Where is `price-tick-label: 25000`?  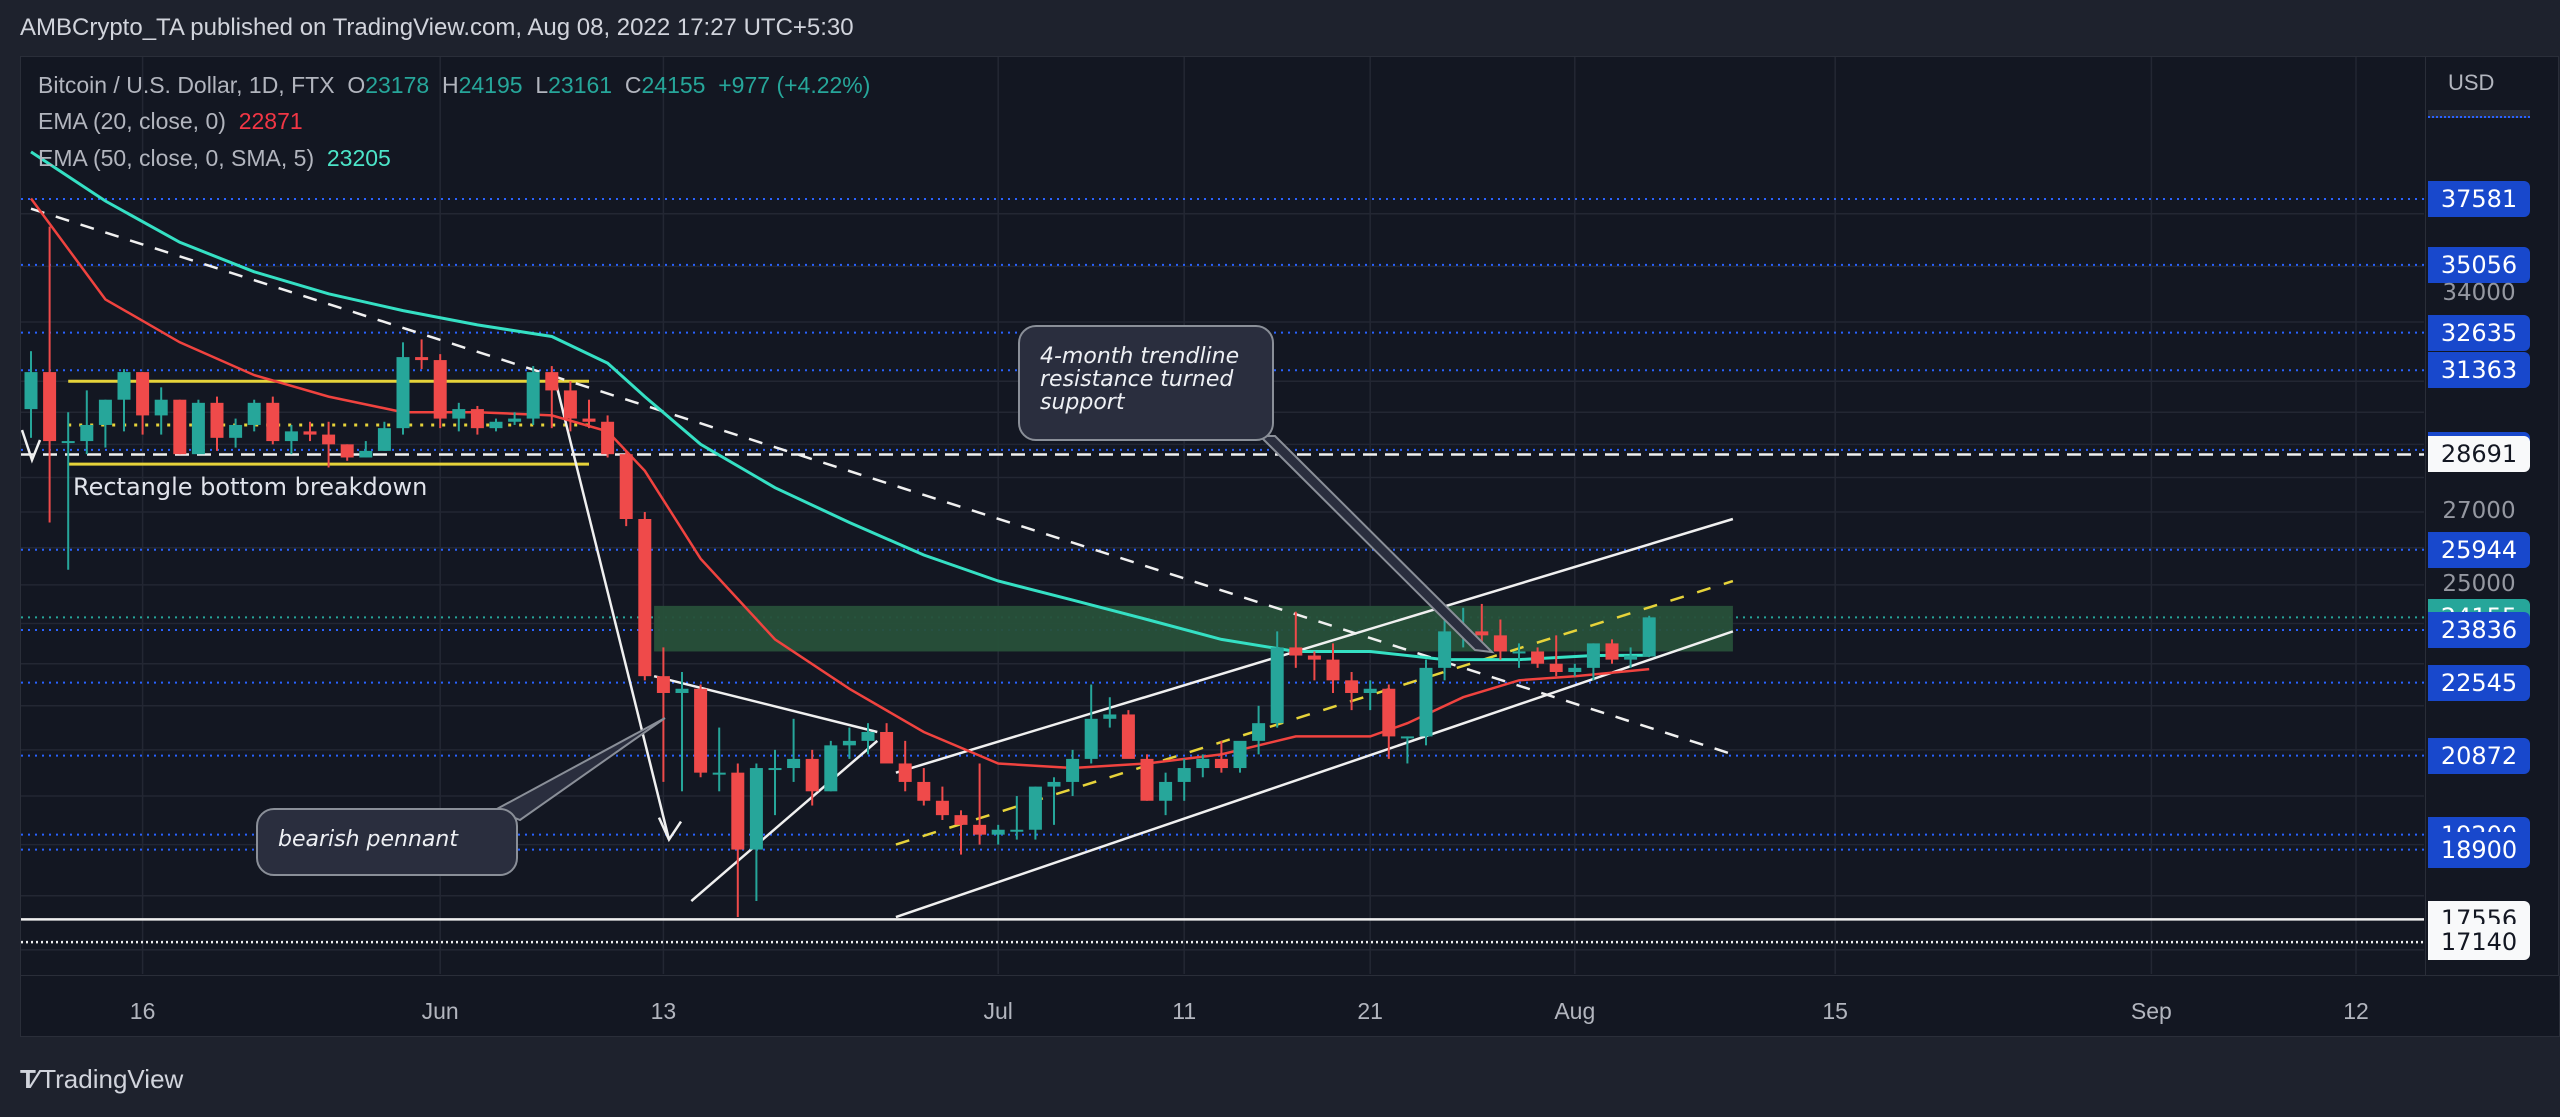
price-tick-label: 25000 is located at coordinates (2479, 583).